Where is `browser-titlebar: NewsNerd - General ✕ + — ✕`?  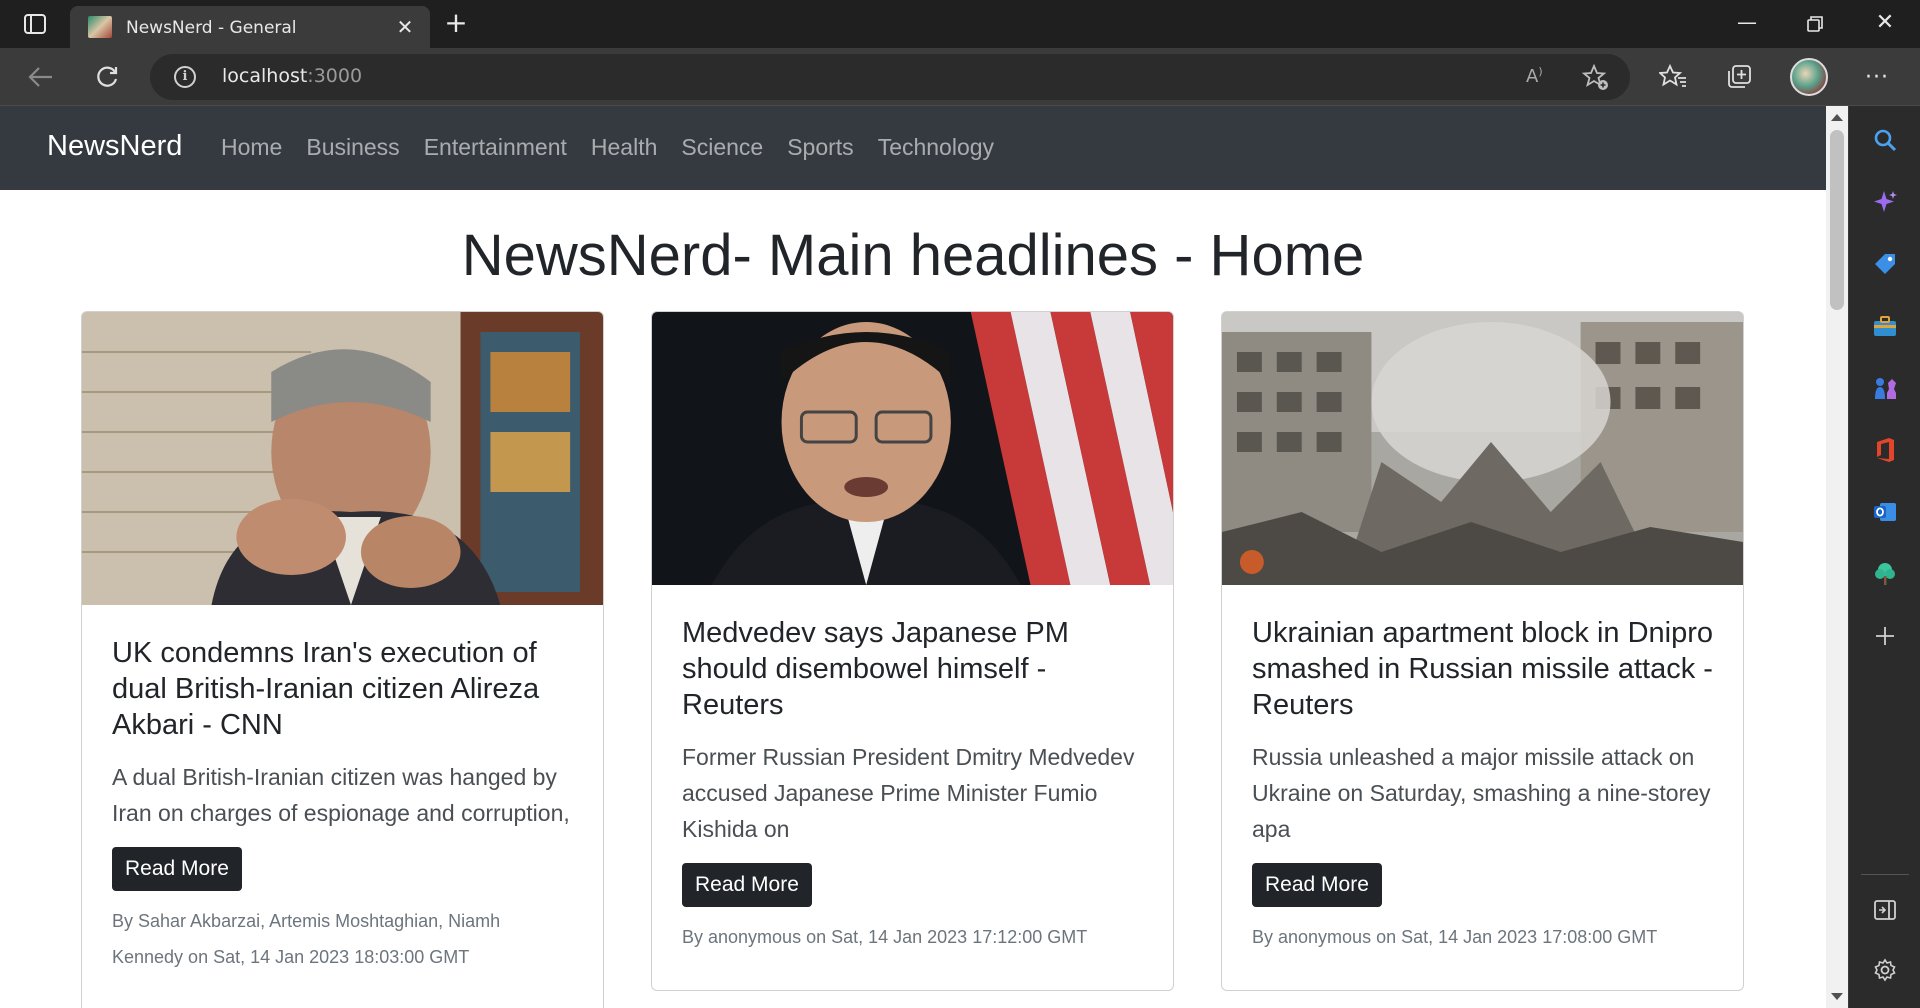
browser-titlebar: NewsNerd - General ✕ + — ✕ is located at coordinates (960, 24).